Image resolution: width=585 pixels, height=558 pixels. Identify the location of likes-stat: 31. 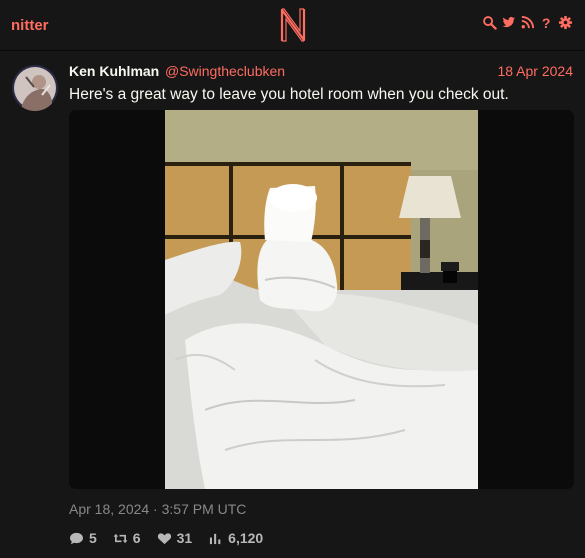
(175, 538).